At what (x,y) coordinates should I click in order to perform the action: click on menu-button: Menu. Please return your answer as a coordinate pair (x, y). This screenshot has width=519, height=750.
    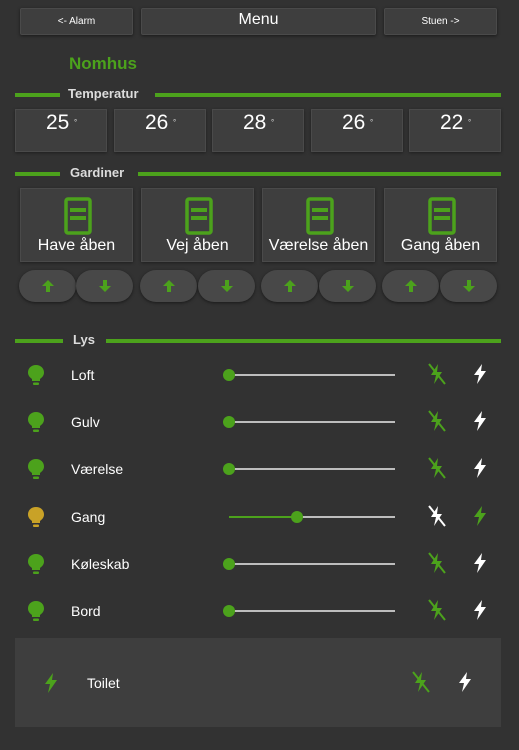
    Looking at the image, I should click on (258, 21).